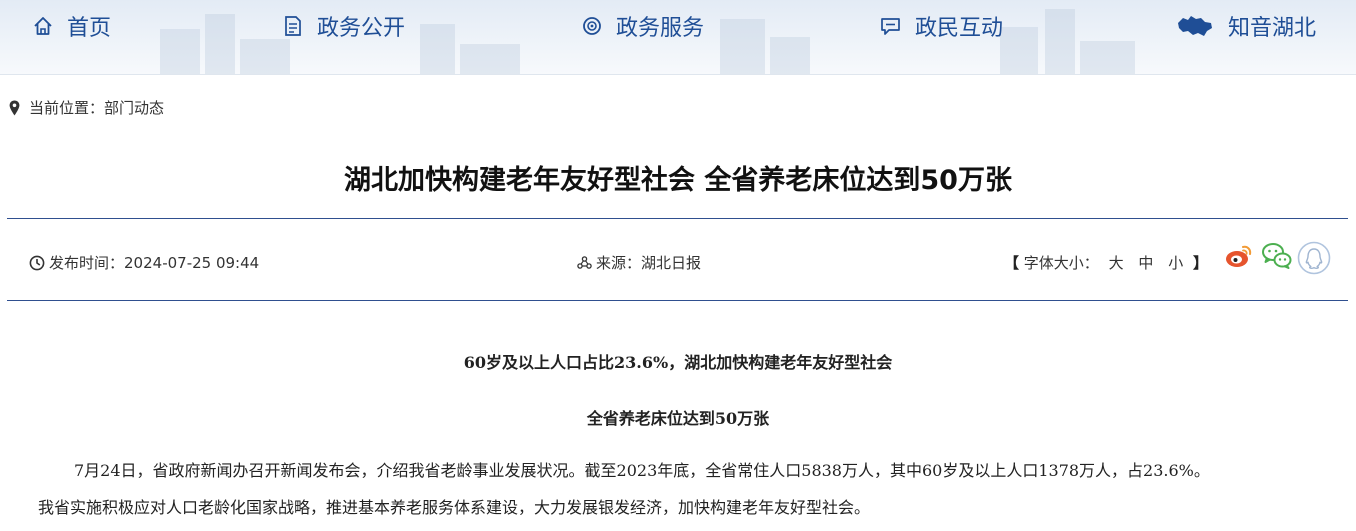 The image size is (1356, 531). Describe the element at coordinates (1239, 256) in the screenshot. I see `weibo-icon` at that location.